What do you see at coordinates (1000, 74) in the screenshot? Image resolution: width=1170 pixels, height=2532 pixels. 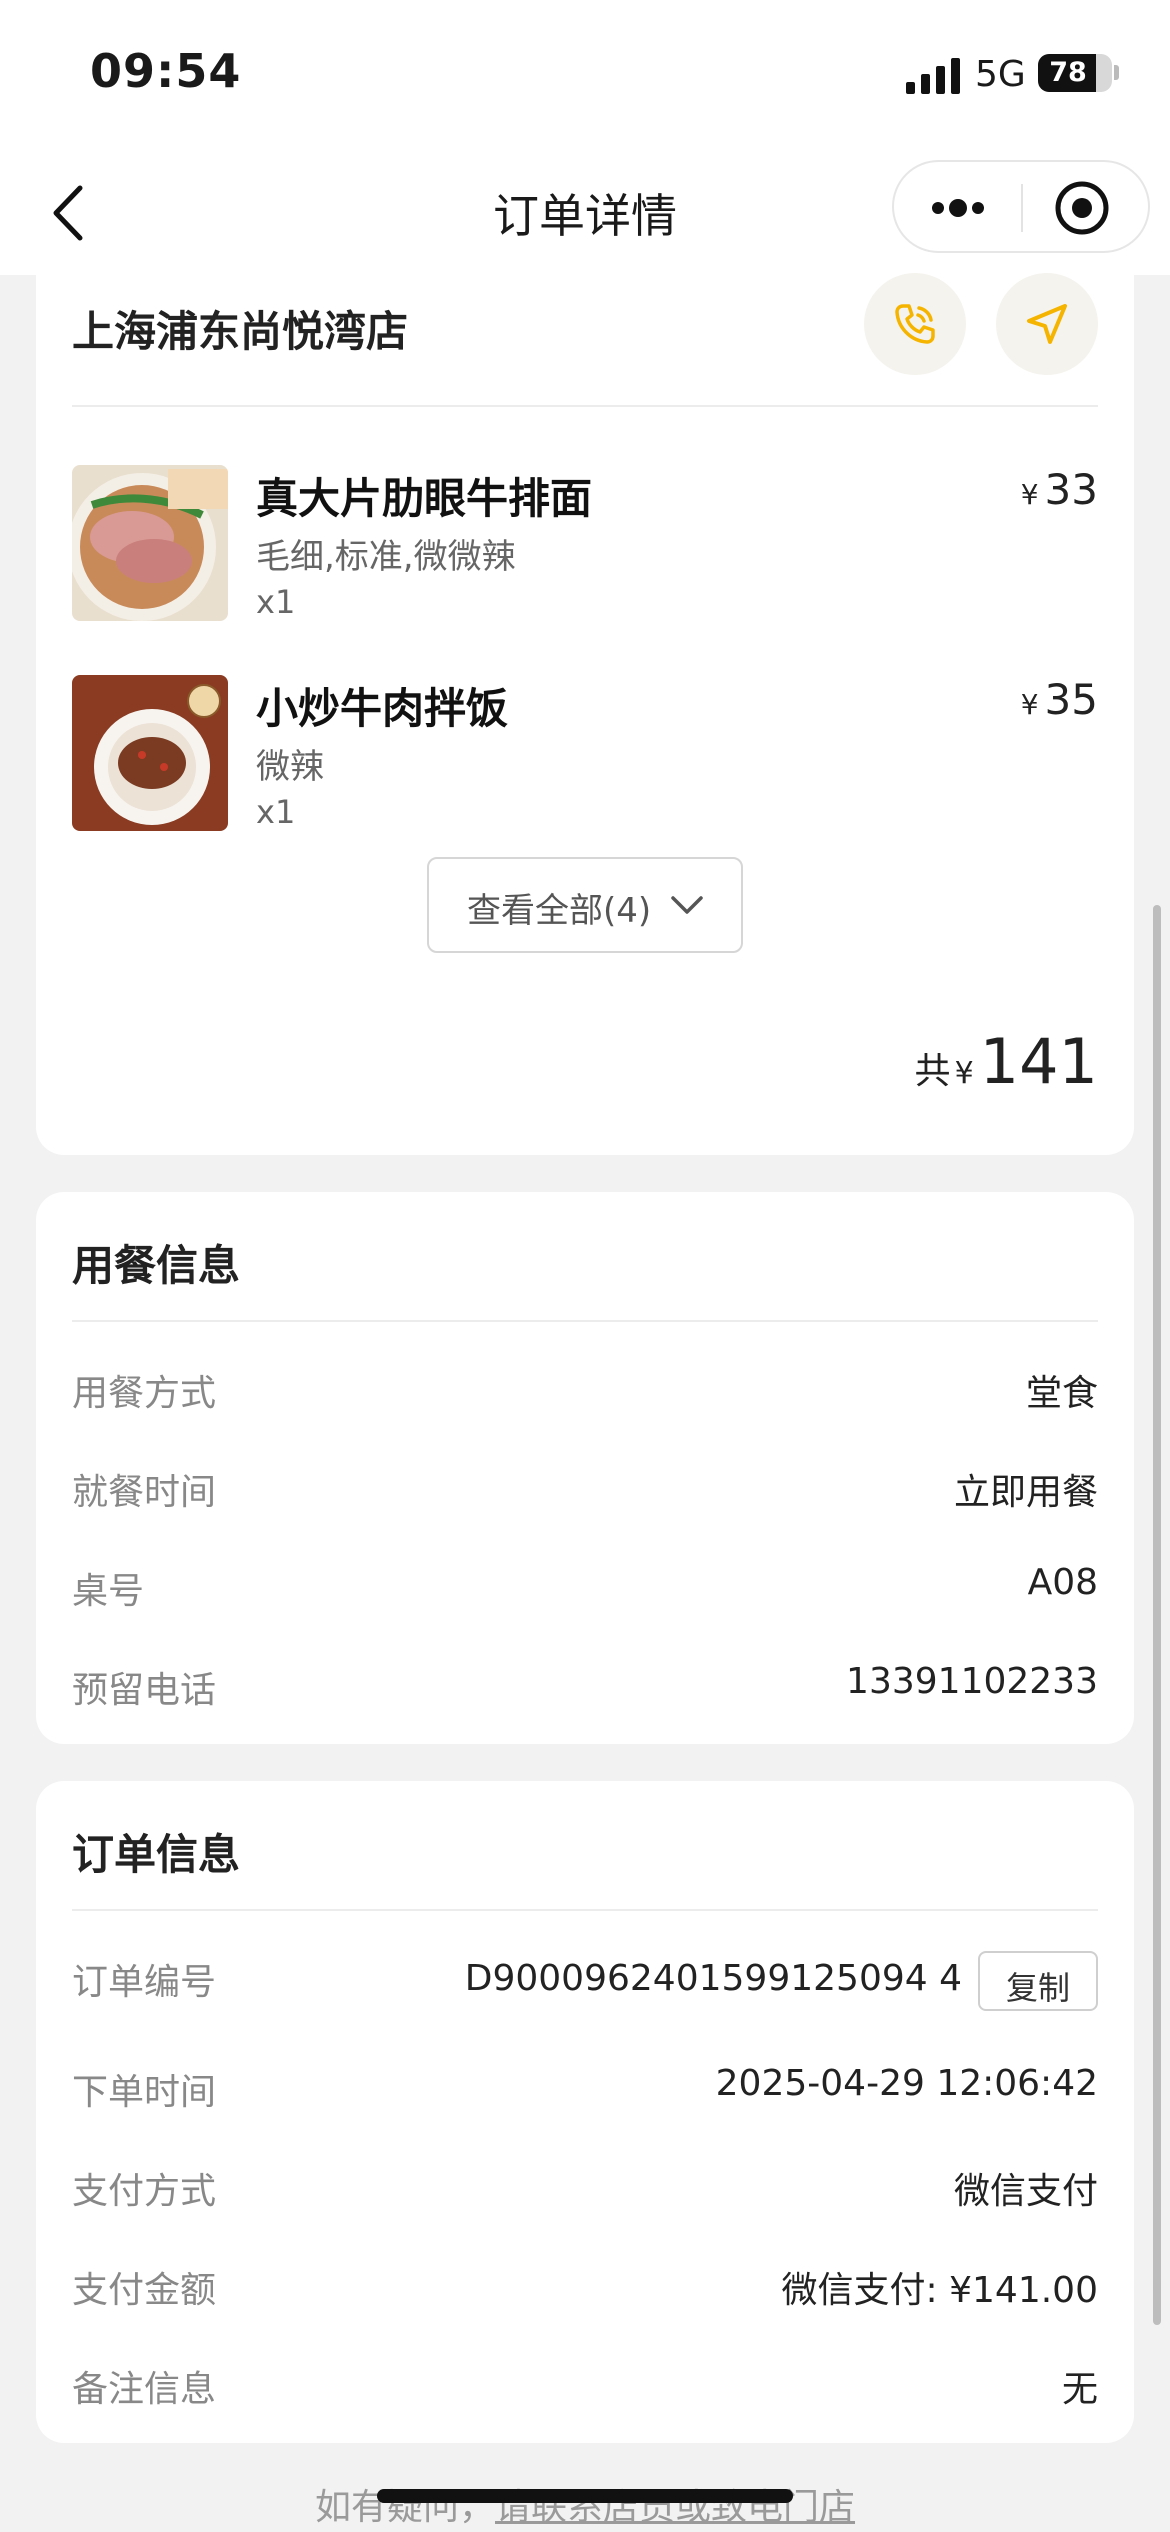 I see `network-type: 5G` at bounding box center [1000, 74].